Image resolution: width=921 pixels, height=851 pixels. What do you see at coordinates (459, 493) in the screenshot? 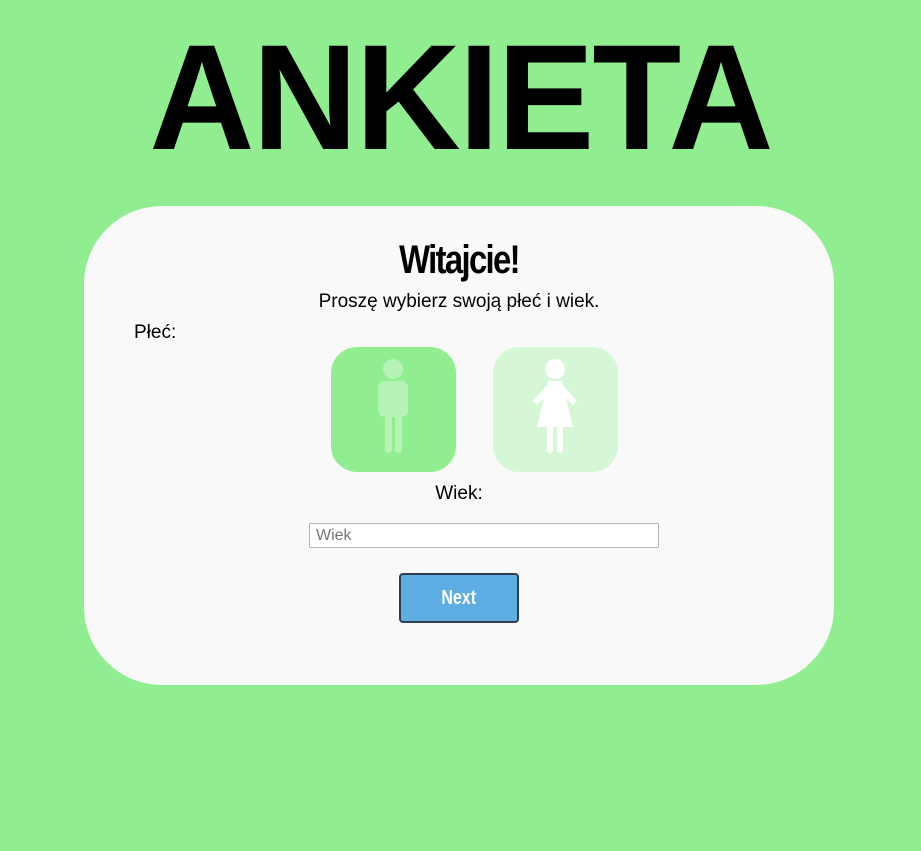
I see `age-label: Wiek:` at bounding box center [459, 493].